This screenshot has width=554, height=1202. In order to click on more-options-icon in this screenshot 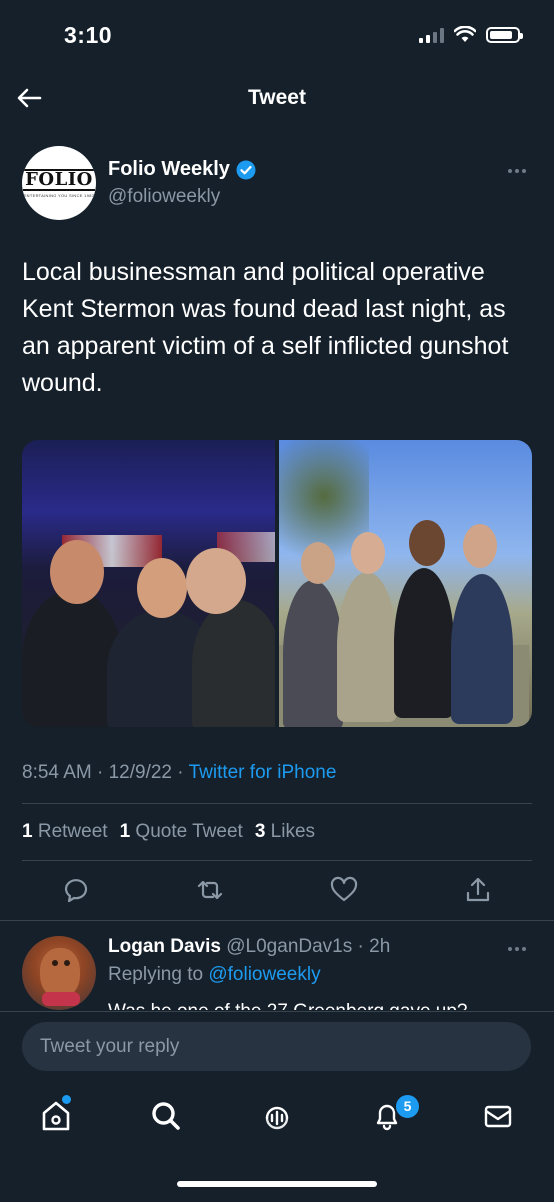, I will do `click(517, 171)`.